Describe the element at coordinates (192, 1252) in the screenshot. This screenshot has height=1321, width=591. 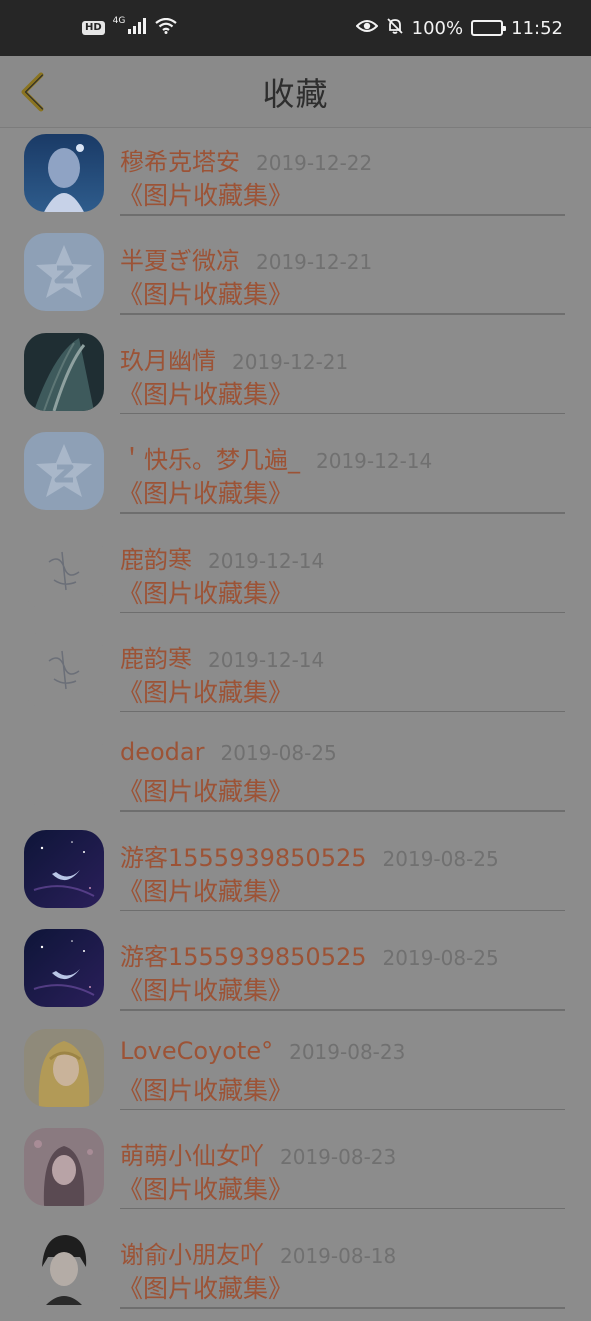
I see `user-name: 谢俞小朋友吖` at that location.